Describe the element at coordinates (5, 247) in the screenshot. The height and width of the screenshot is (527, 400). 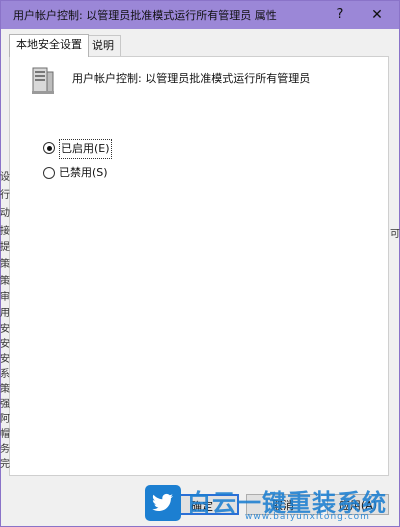
I see `background-left-char: 提` at that location.